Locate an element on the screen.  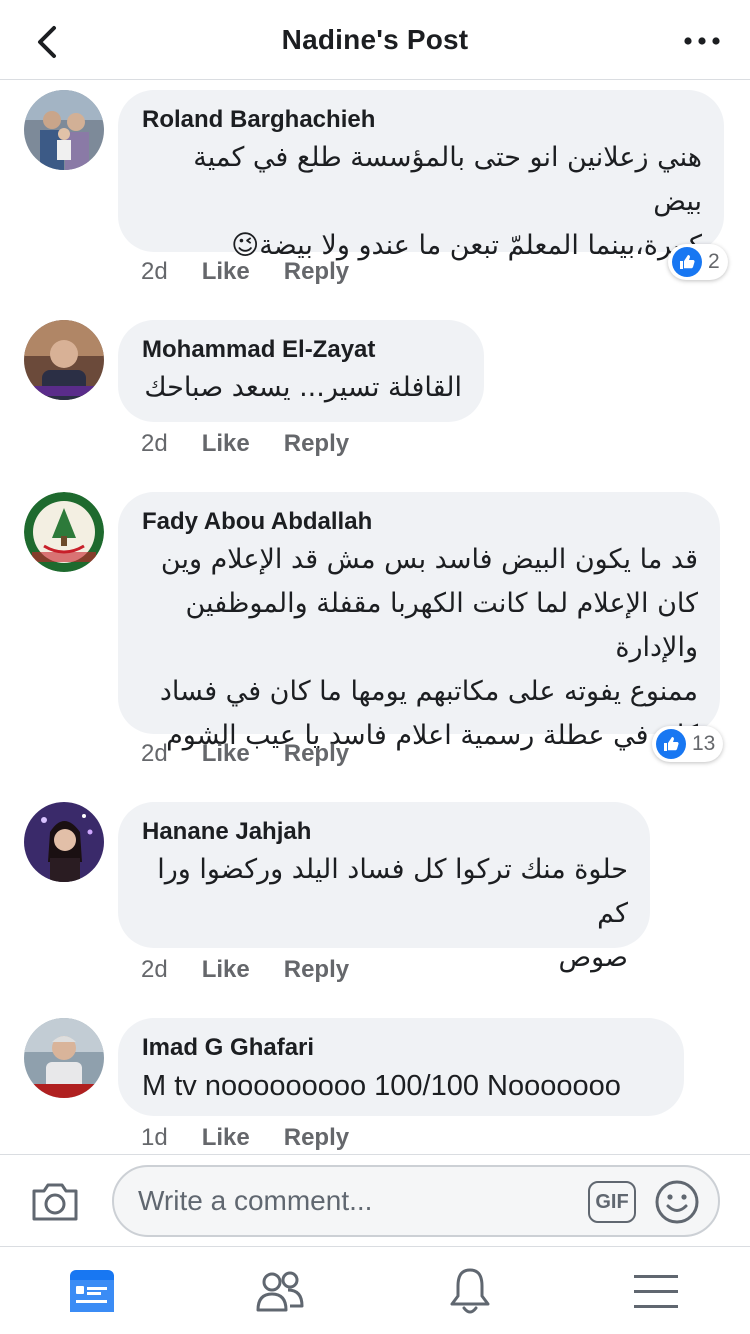
gif-icon: GIF is located at coordinates (612, 1201).